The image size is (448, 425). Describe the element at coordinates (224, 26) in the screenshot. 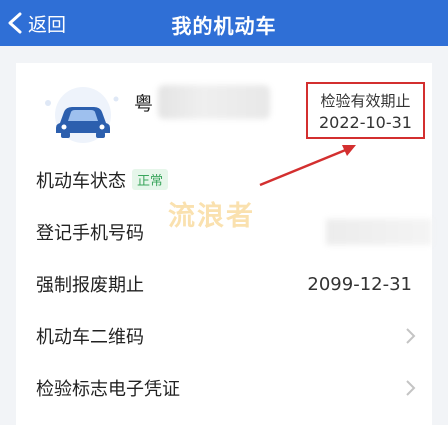

I see `page-title: 我的机动车` at that location.